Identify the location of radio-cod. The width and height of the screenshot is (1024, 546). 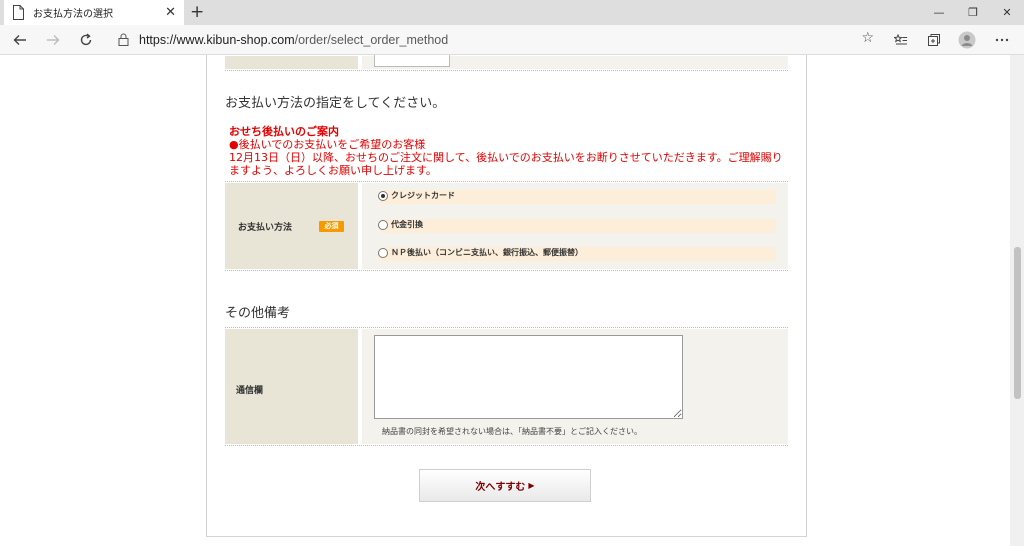
(383, 225).